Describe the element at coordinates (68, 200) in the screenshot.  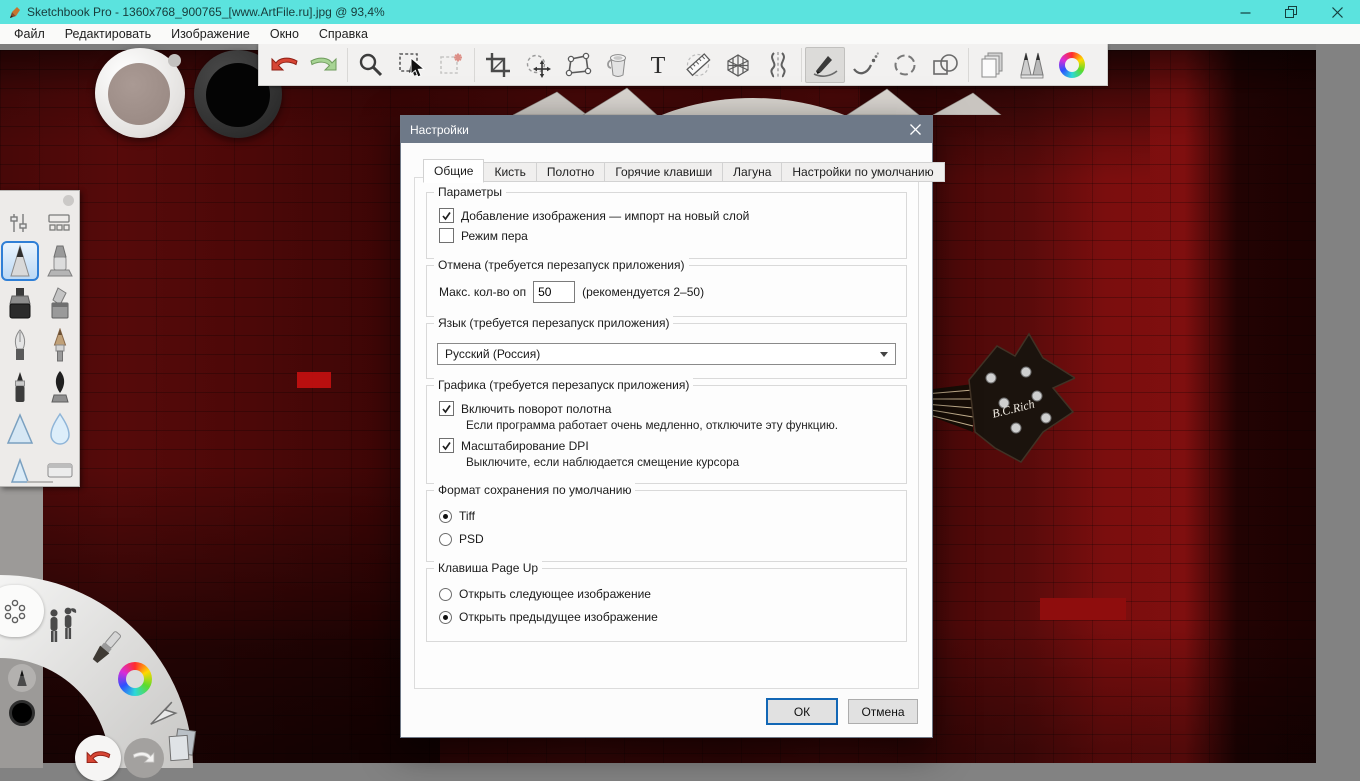
I see `palette-knob-icon` at that location.